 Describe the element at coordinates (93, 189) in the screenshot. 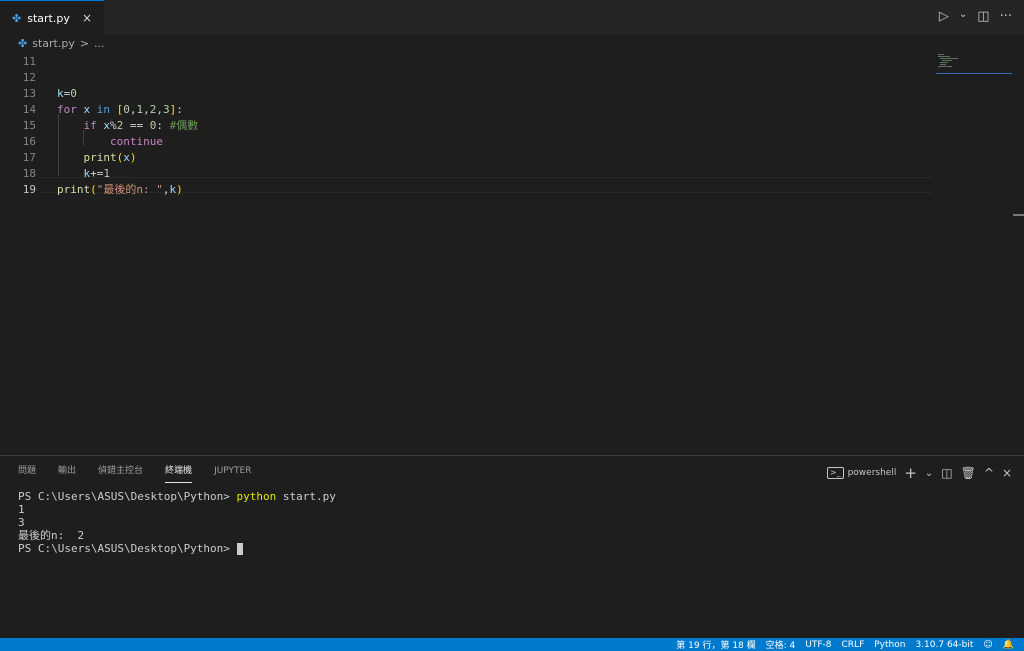

I see `code-token: (` at that location.